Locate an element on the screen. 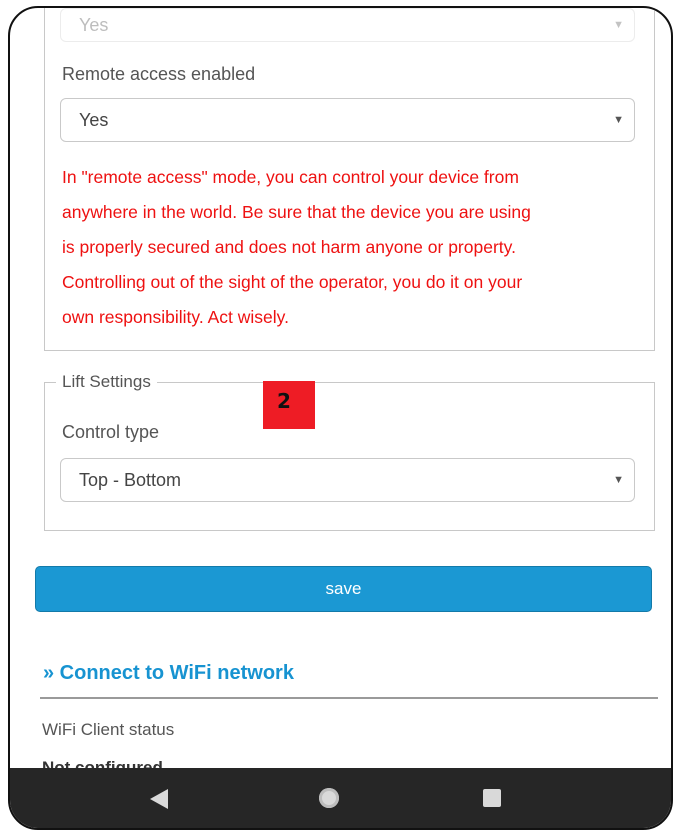 This screenshot has height=835, width=677. previous-select: Yes ▼ is located at coordinates (347, 25).